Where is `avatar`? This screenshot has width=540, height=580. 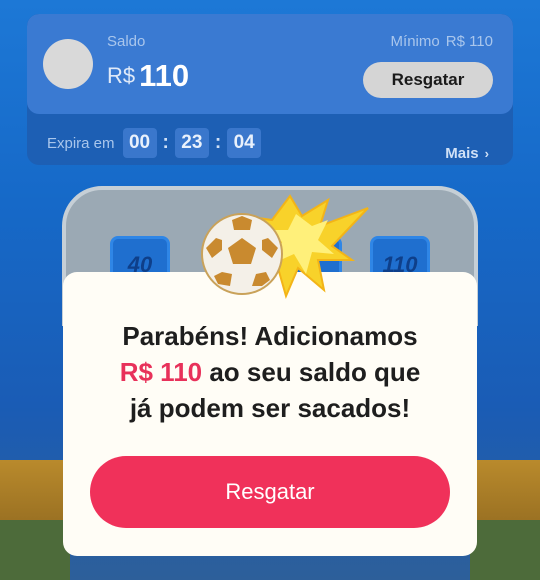 avatar is located at coordinates (68, 64).